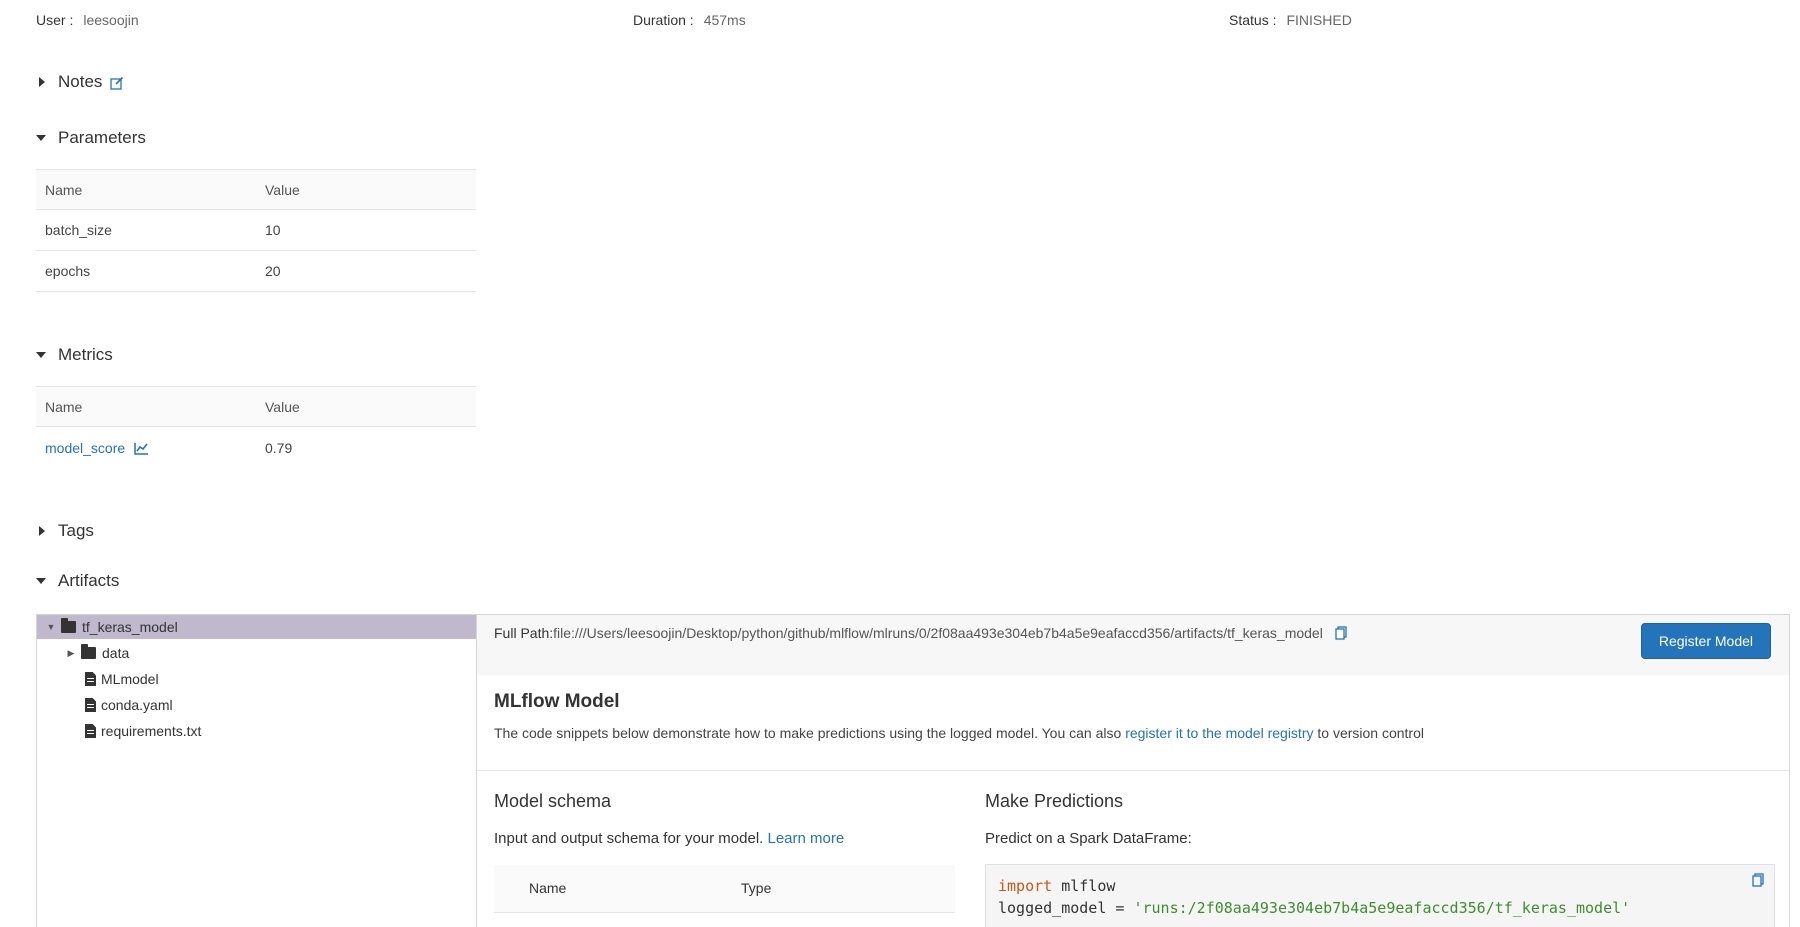 The height and width of the screenshot is (927, 1800). I want to click on metrics-table: Name Value model_score 0.79, so click(256, 427).